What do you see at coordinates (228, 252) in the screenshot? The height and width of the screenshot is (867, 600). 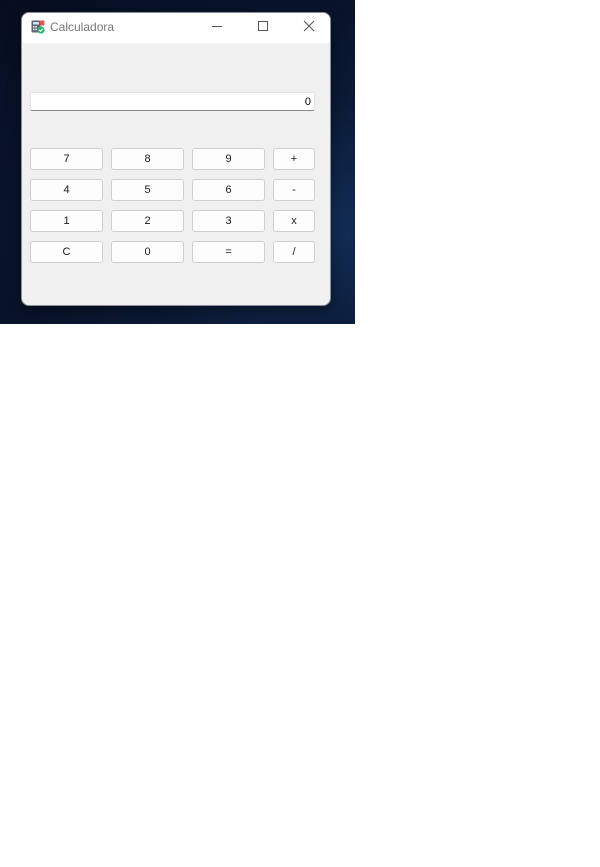 I see `key-equals: =` at bounding box center [228, 252].